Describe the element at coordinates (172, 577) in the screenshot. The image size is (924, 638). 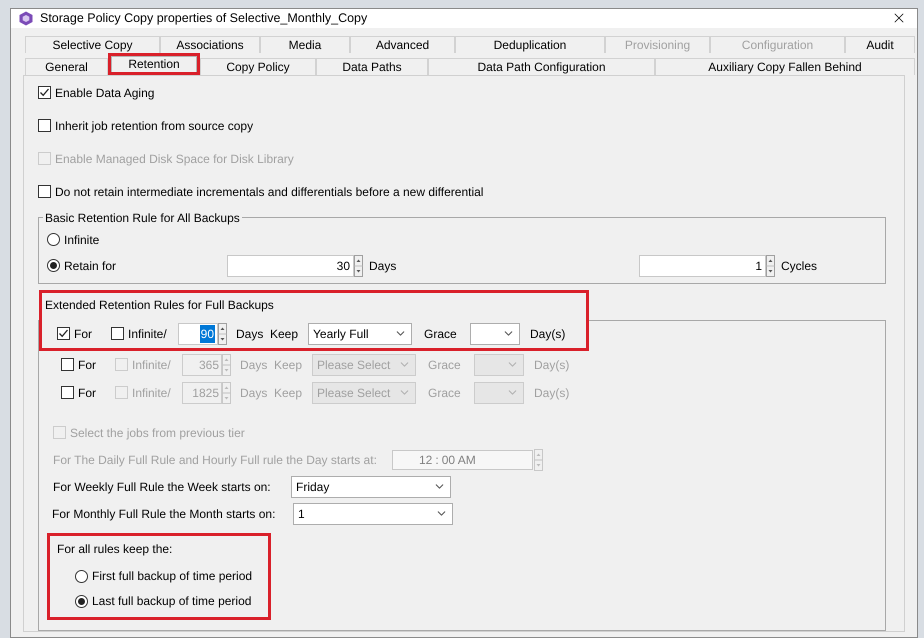
I see `radio-label: First full backup of time period` at that location.